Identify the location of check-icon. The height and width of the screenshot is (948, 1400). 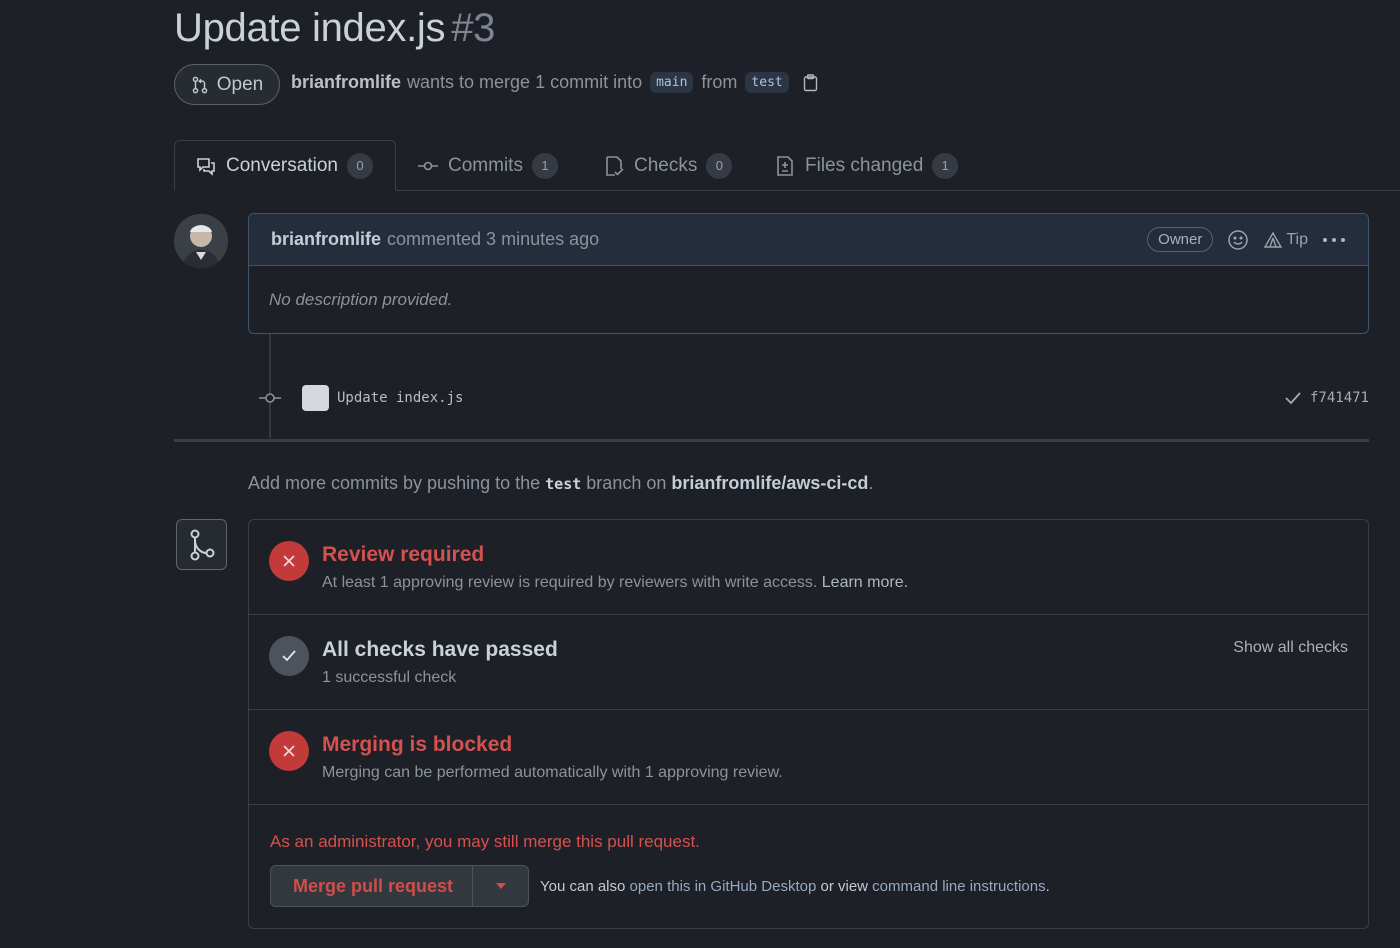
(1293, 398).